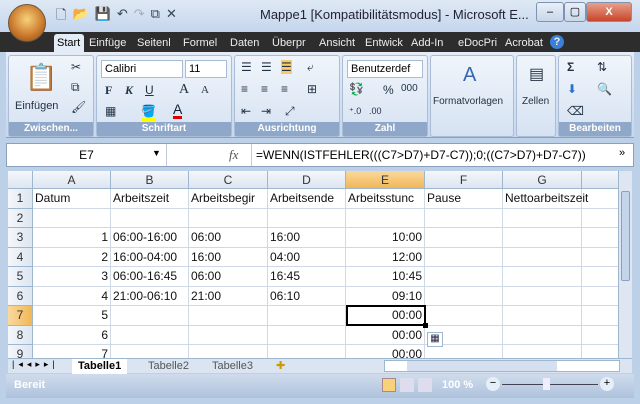 This screenshot has height=404, width=640. I want to click on clear-icon: ⌫, so click(575, 111).